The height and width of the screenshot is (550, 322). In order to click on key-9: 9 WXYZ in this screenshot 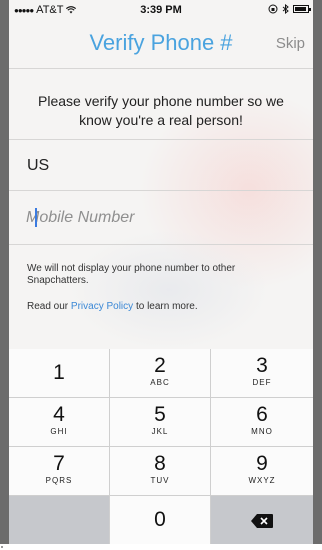, I will do `click(262, 471)`.